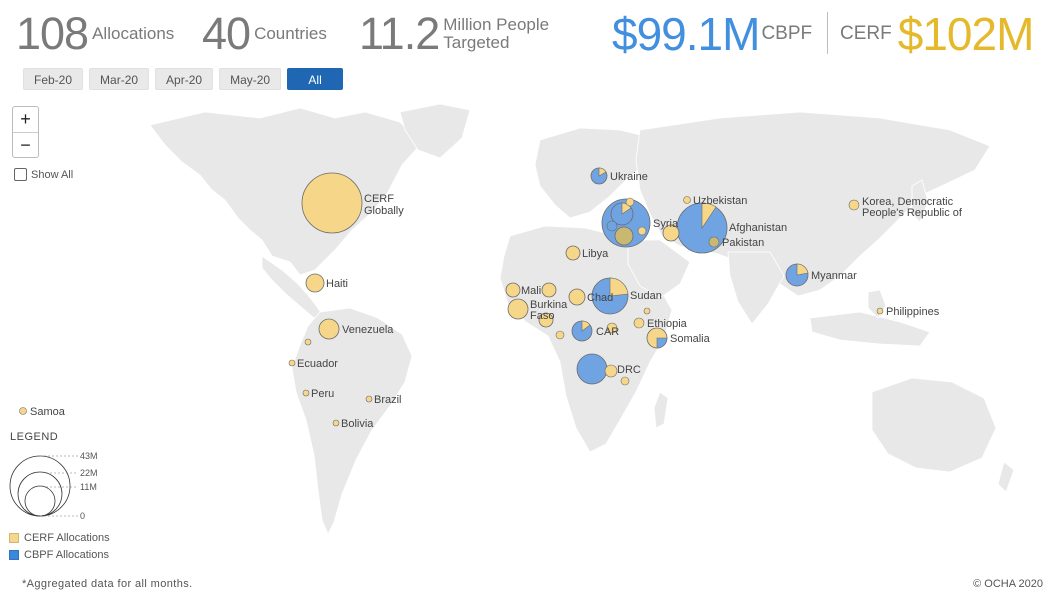 The height and width of the screenshot is (594, 1047). Describe the element at coordinates (388, 400) in the screenshot. I see `label-brazil: Brazil` at that location.